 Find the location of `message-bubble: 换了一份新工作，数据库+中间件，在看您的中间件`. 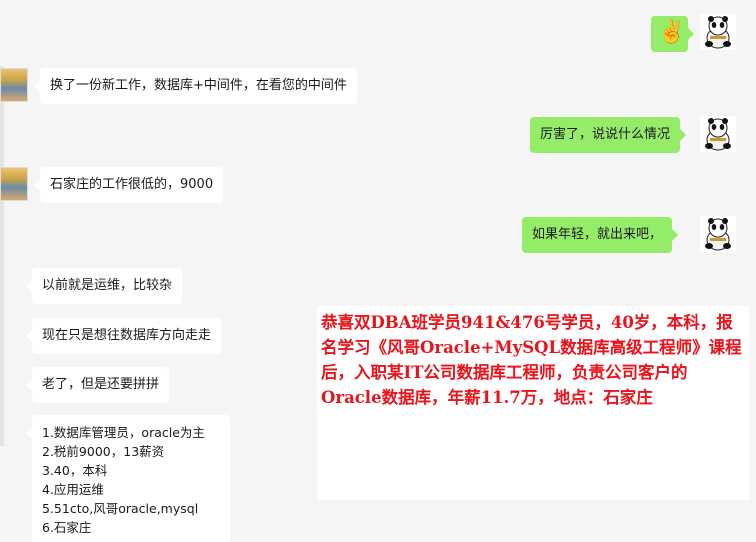

message-bubble: 换了一份新工作，数据库+中间件，在看您的中间件 is located at coordinates (195, 86).